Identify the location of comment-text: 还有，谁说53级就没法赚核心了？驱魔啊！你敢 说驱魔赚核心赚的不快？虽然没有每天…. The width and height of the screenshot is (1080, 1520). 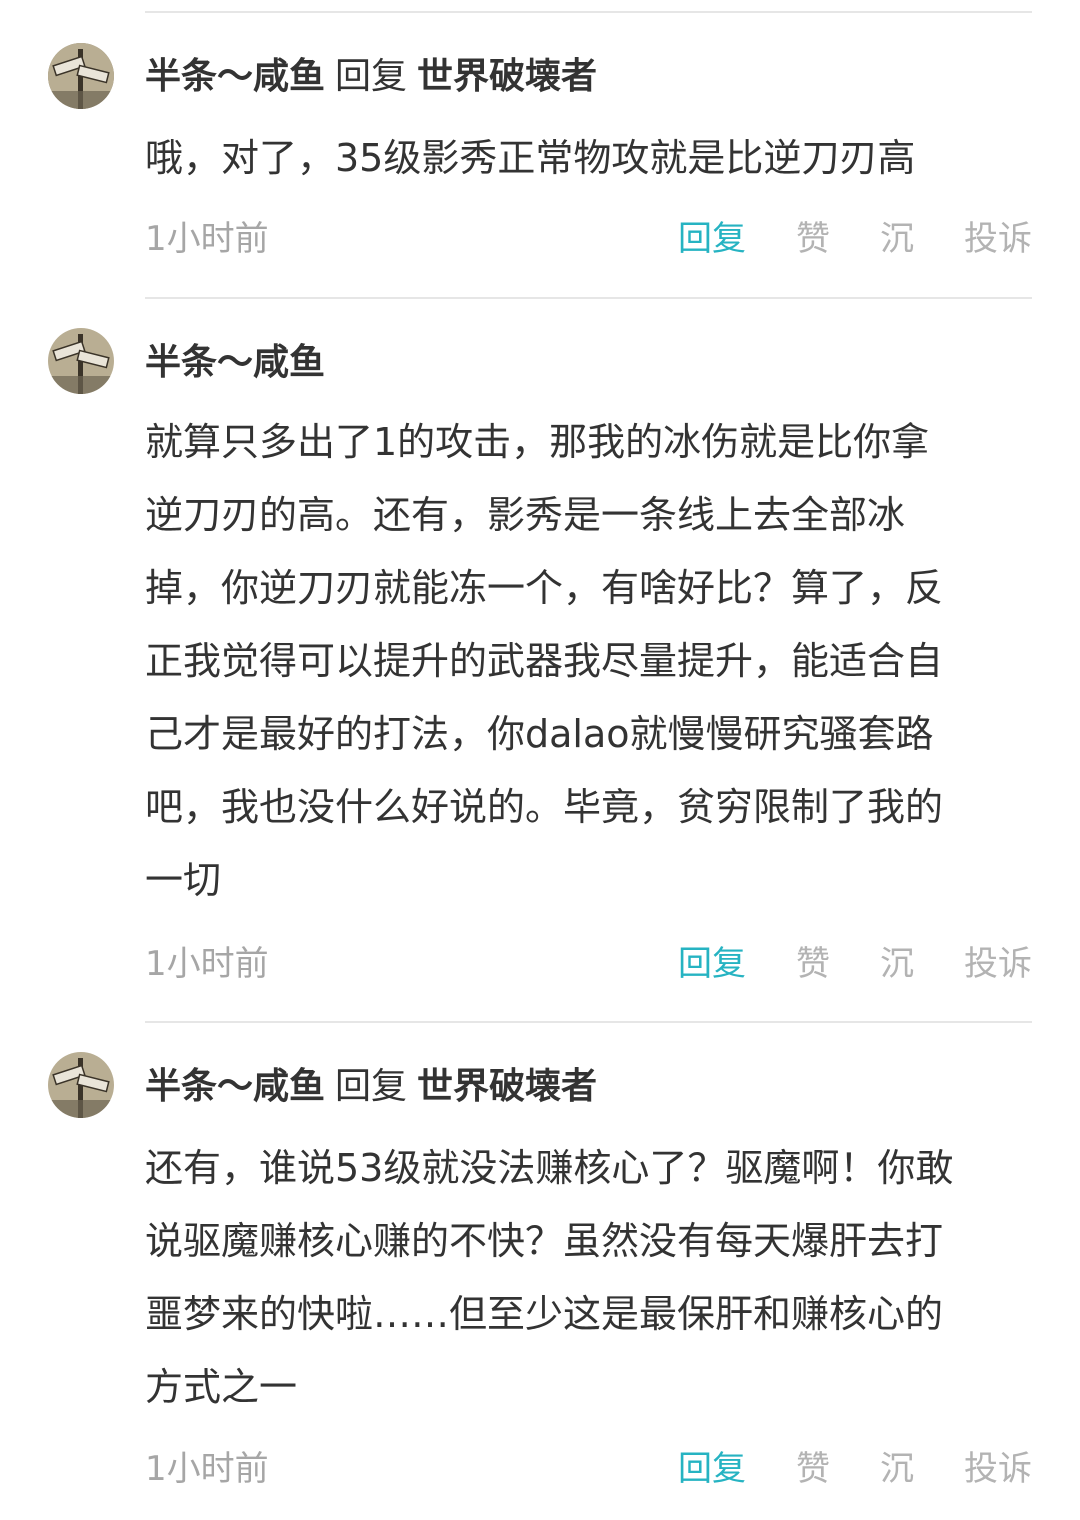
(549, 1277).